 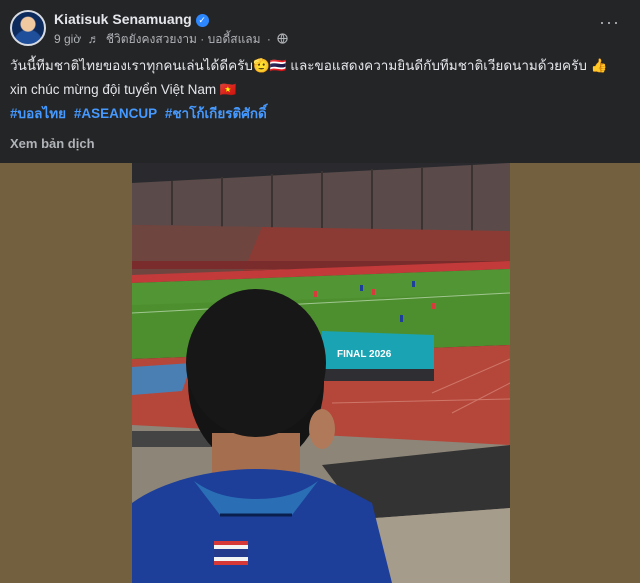 What do you see at coordinates (320, 116) in the screenshot?
I see `post-hashtags: #บอลไทย #ASEANCUP #ชาโก้เกียรติศักดิ์` at bounding box center [320, 116].